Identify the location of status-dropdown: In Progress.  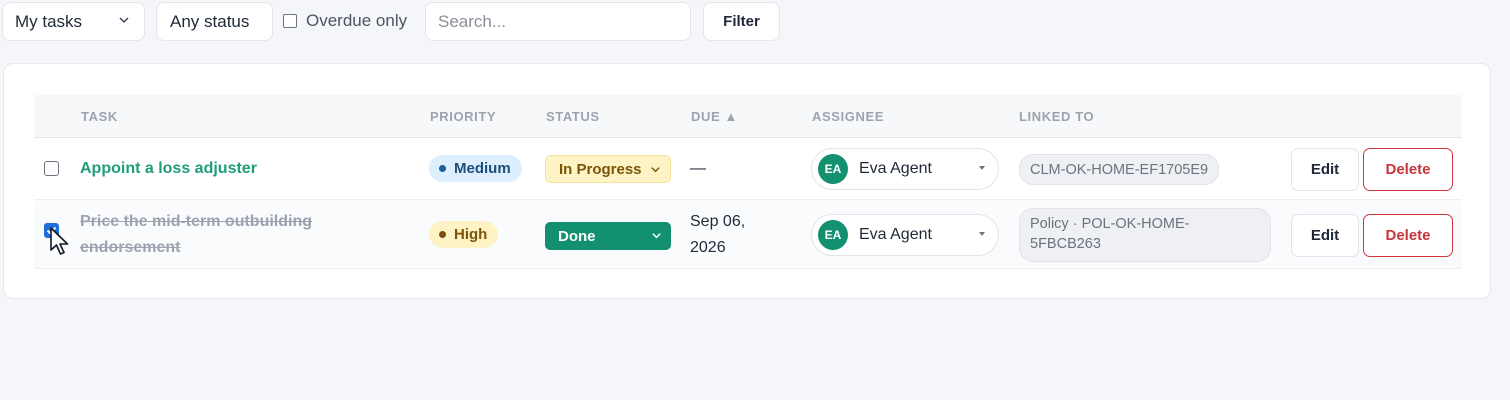
(608, 169).